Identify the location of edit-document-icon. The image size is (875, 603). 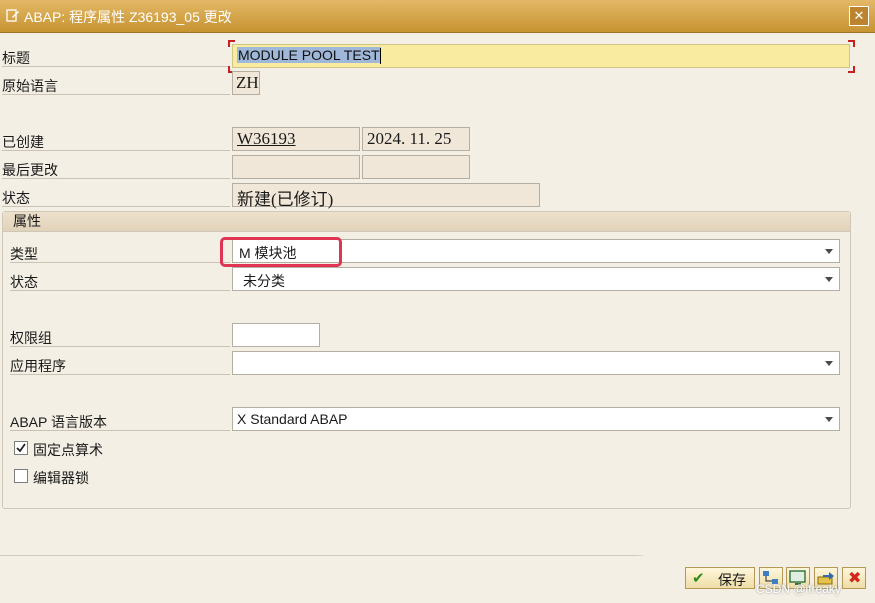
(12, 15).